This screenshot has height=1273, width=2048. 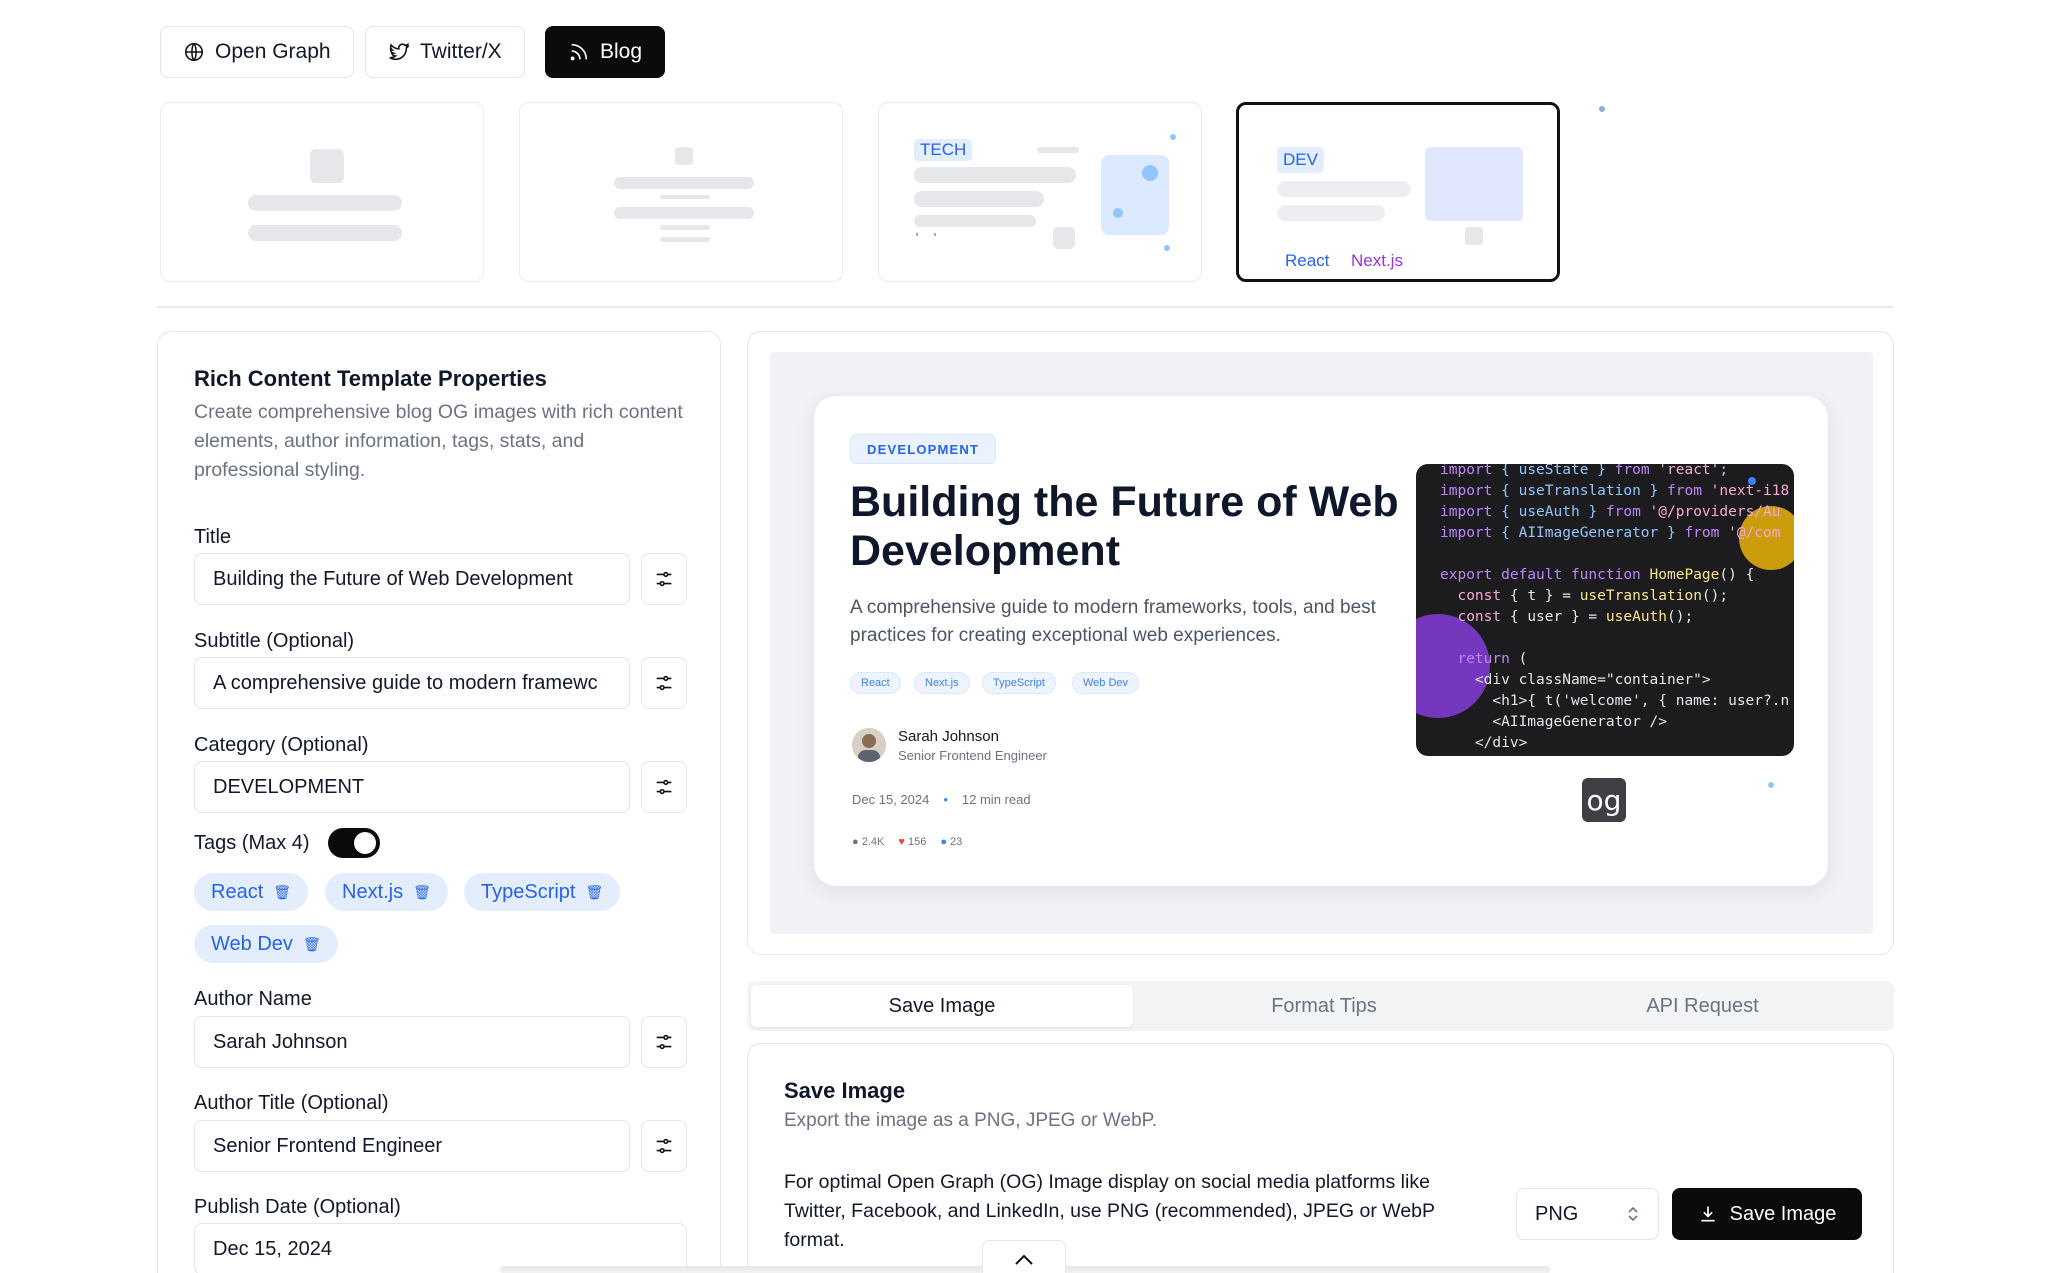 I want to click on tab-twitter-label: Twitter/X, so click(x=461, y=51).